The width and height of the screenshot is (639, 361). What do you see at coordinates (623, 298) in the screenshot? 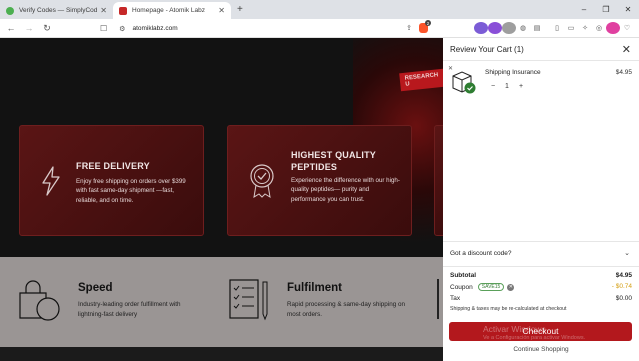
I see `tax-value: $0.00` at bounding box center [623, 298].